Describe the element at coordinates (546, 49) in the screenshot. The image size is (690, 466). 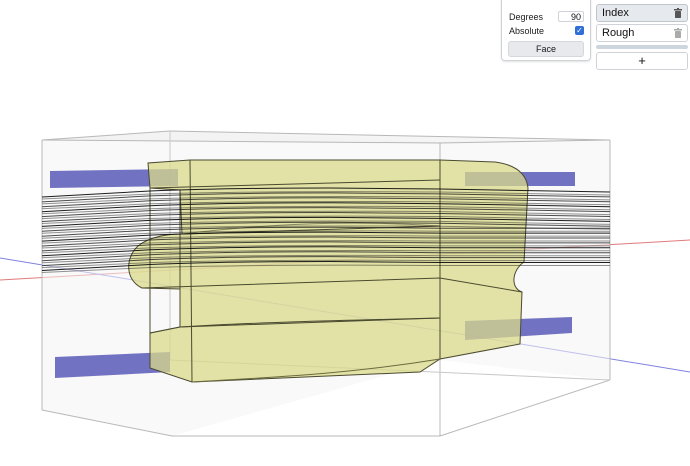
I see `face-button: Face` at that location.